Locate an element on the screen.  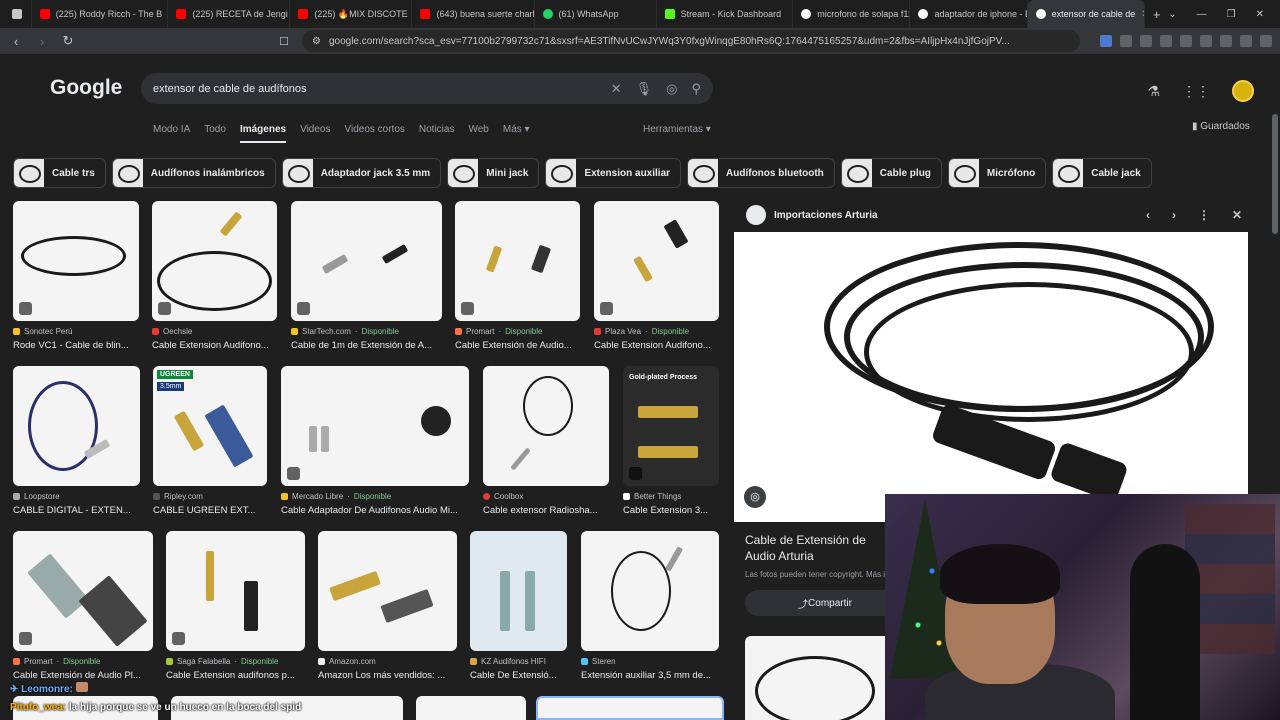
browser-tab is located at coordinates (18, 14).